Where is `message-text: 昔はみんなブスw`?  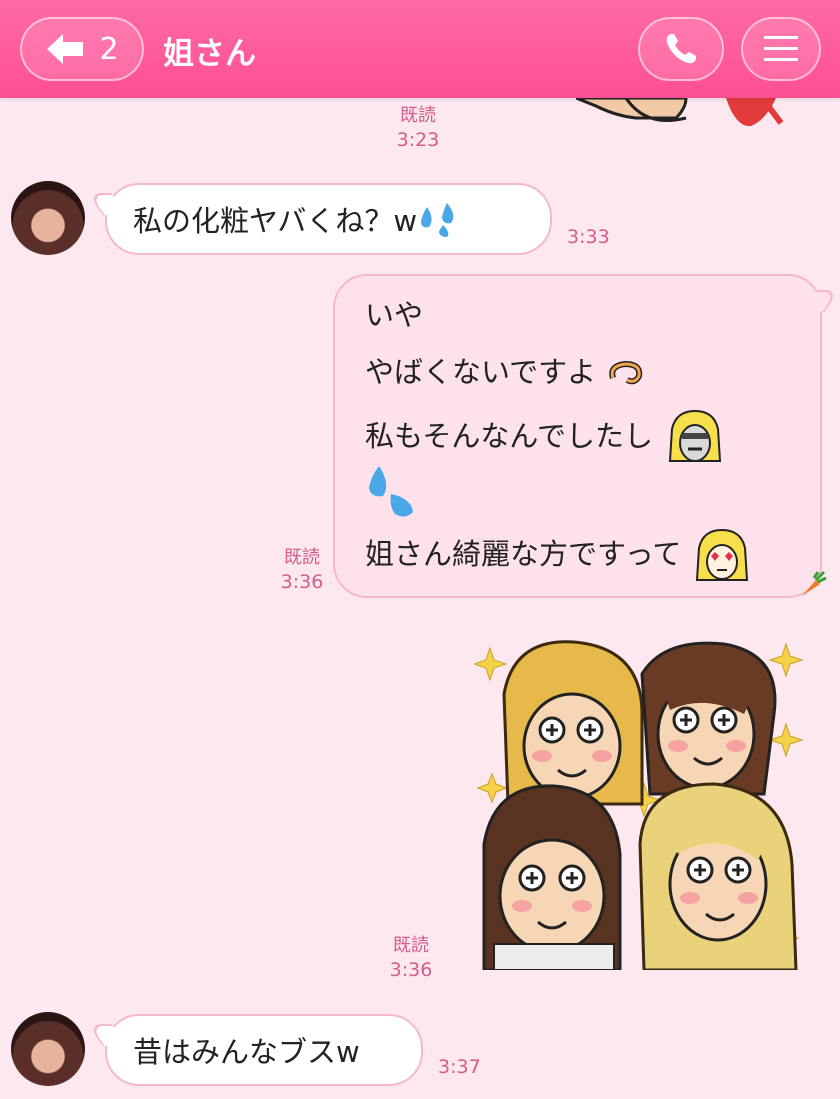
message-text: 昔はみんなブスw is located at coordinates (246, 1052).